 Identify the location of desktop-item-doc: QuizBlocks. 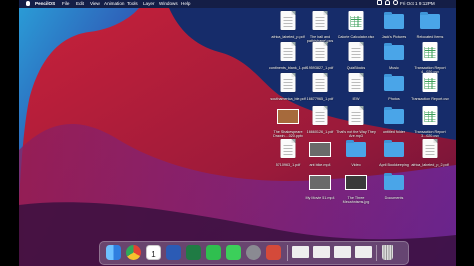
(356, 58).